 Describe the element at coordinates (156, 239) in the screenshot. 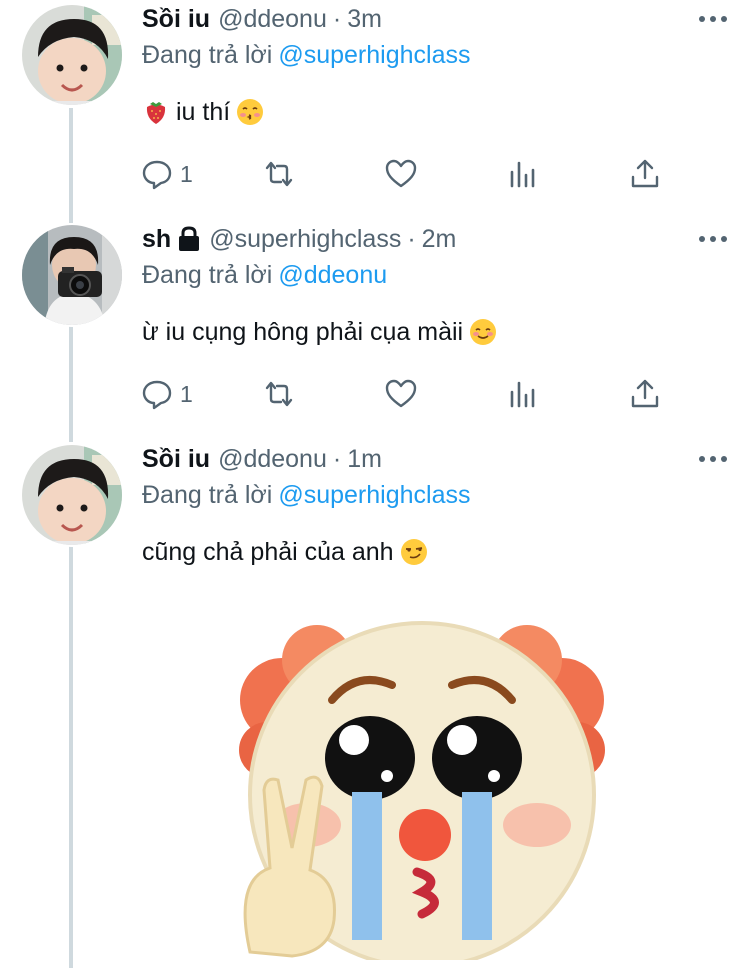

I see `display-name: sh` at that location.